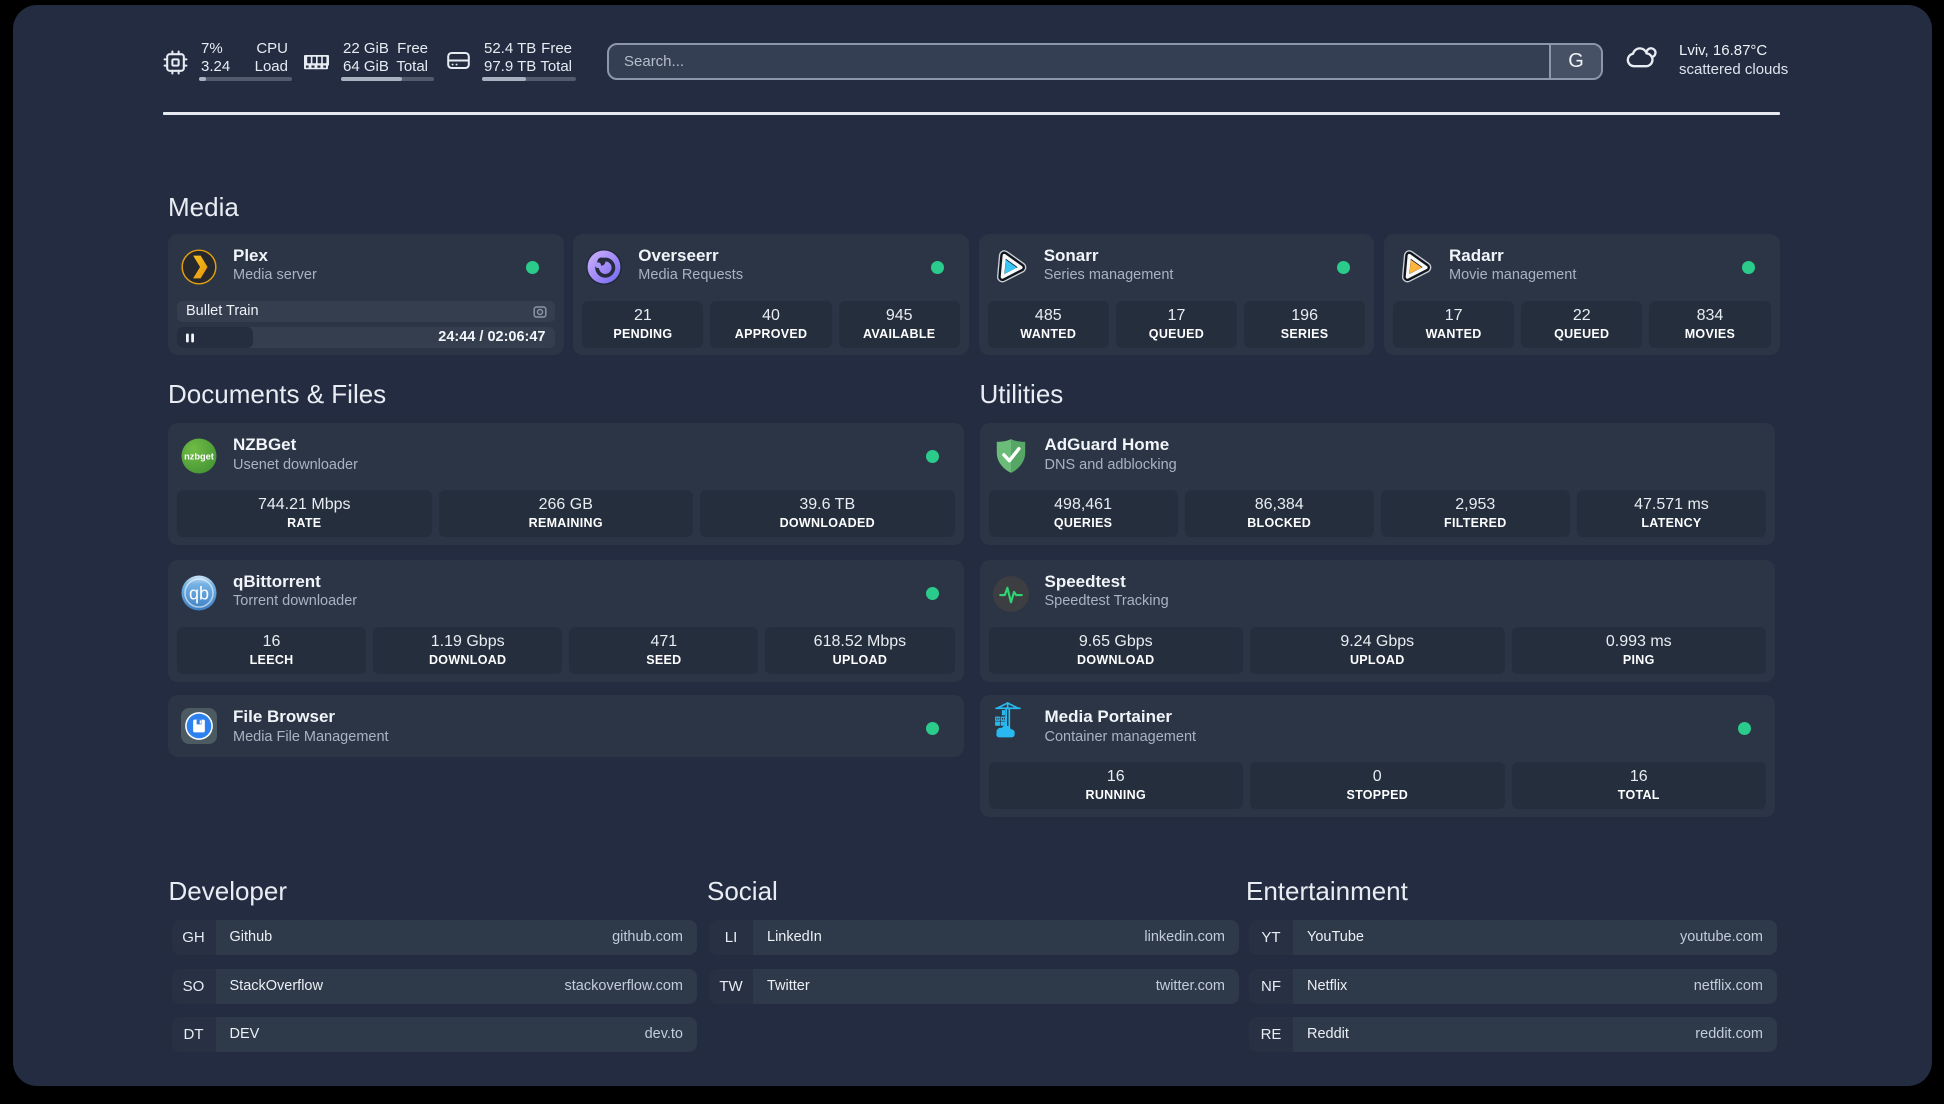 This screenshot has height=1104, width=1944. What do you see at coordinates (199, 457) in the screenshot?
I see `svg-text: nzbget` at bounding box center [199, 457].